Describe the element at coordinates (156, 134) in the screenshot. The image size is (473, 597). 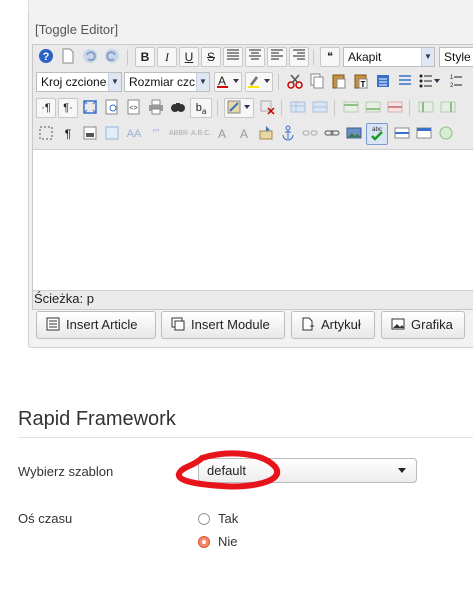
I see `cite-button: “”` at that location.